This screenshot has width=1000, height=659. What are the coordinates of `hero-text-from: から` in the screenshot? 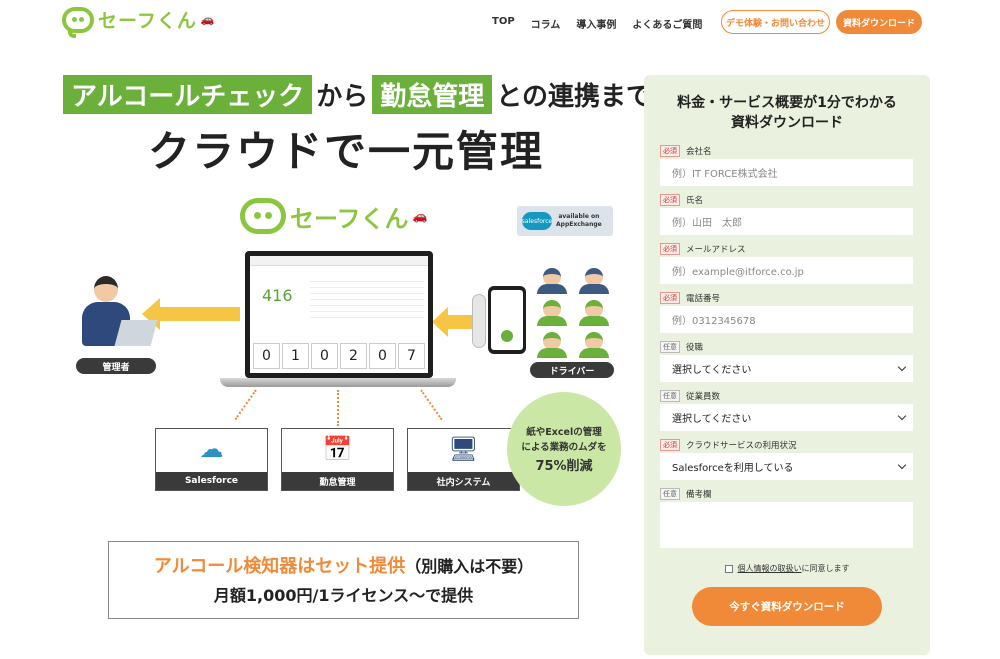 It's located at (342, 97).